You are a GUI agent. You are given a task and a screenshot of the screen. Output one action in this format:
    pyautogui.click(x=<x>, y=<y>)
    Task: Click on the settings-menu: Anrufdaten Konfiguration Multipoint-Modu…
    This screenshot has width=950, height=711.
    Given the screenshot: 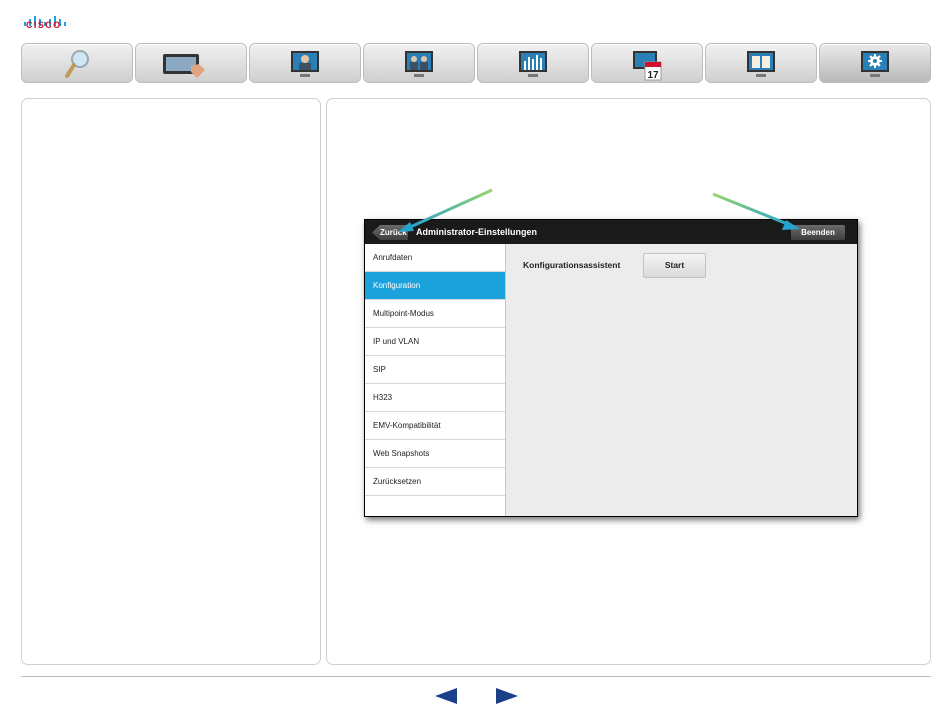 What is the action you would take?
    pyautogui.click(x=435, y=380)
    